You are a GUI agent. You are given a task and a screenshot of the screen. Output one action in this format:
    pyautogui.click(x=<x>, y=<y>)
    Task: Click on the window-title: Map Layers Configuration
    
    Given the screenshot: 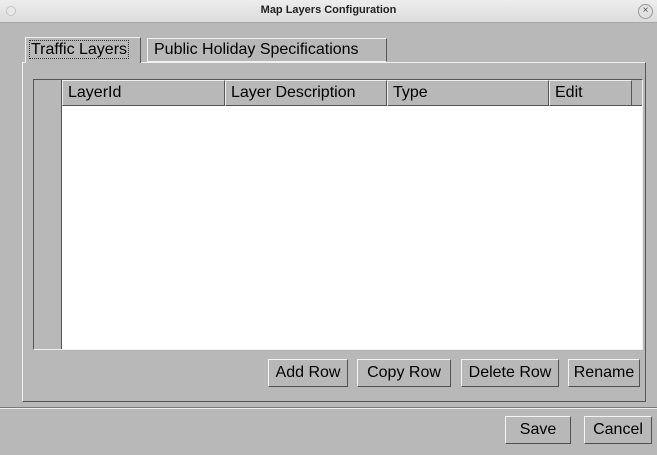 What is the action you would take?
    pyautogui.click(x=328, y=10)
    